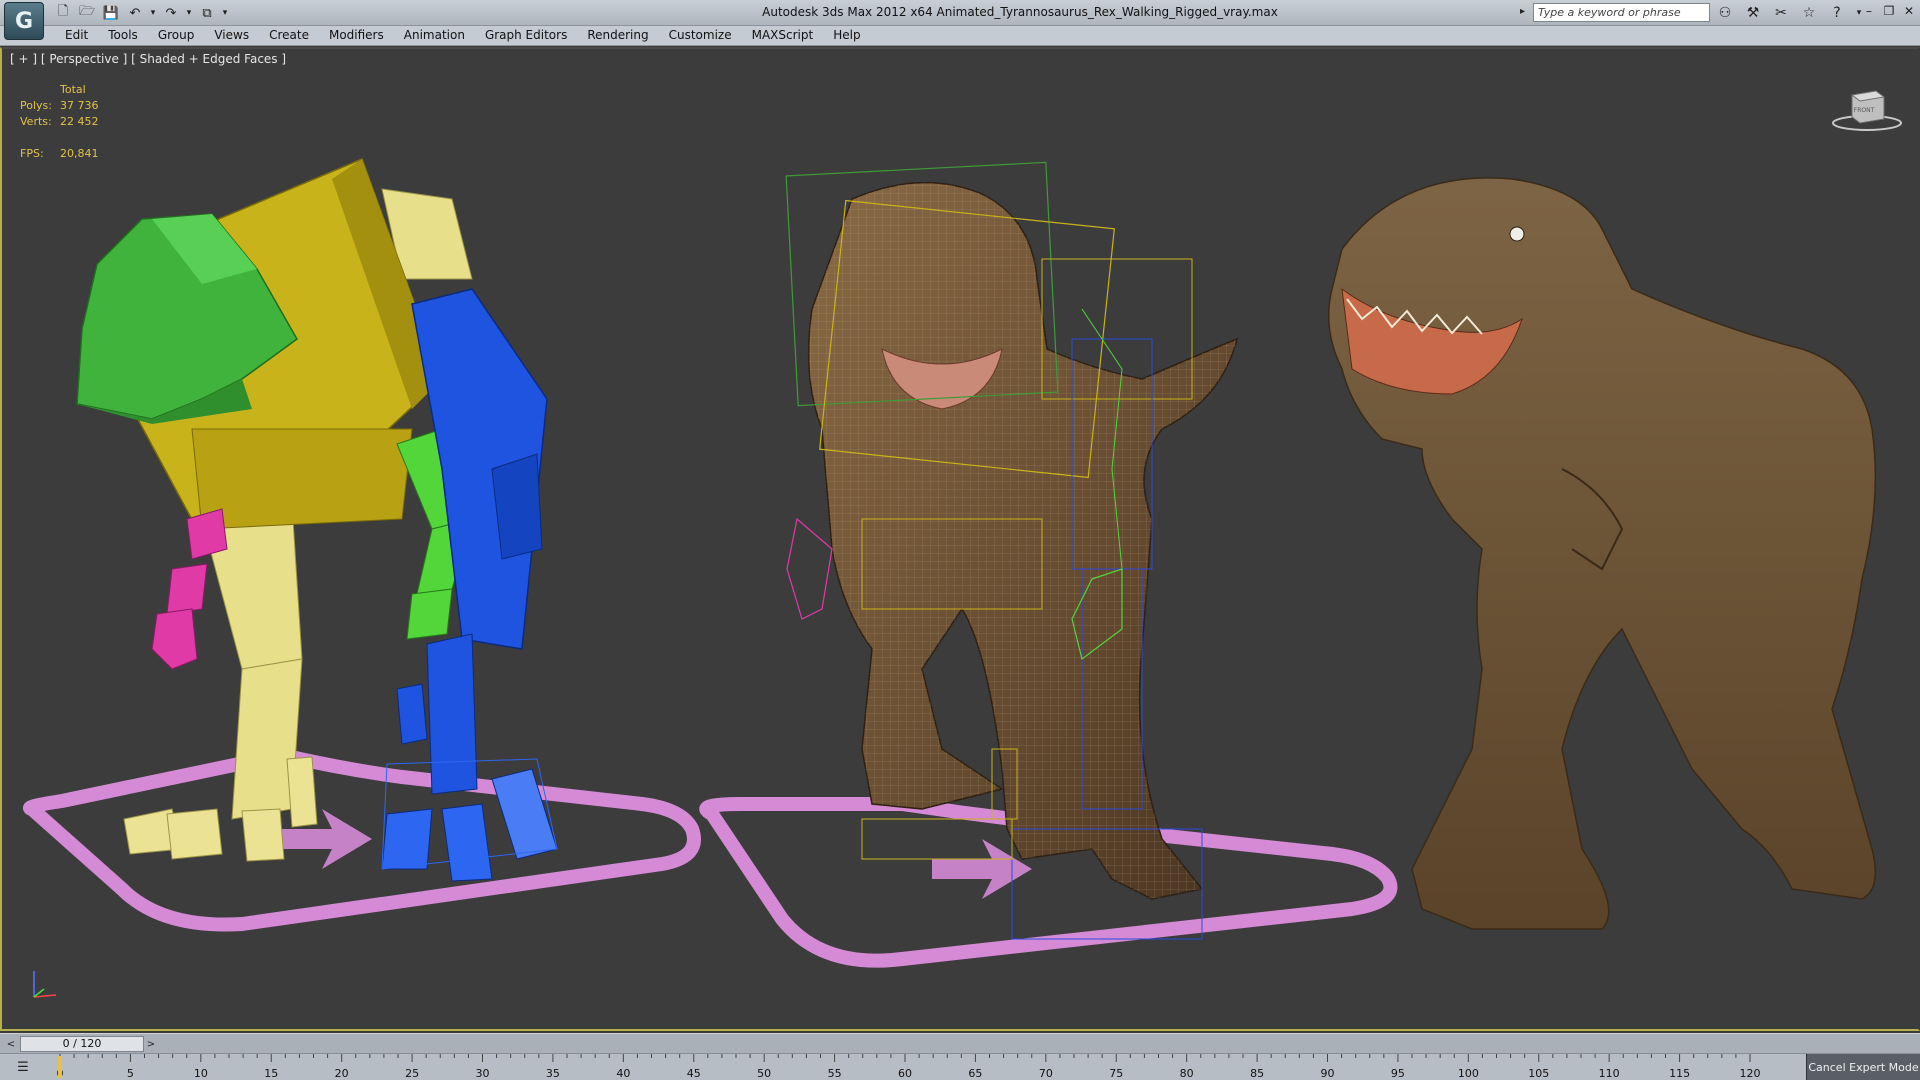  I want to click on tick-label: 20, so click(341, 1073).